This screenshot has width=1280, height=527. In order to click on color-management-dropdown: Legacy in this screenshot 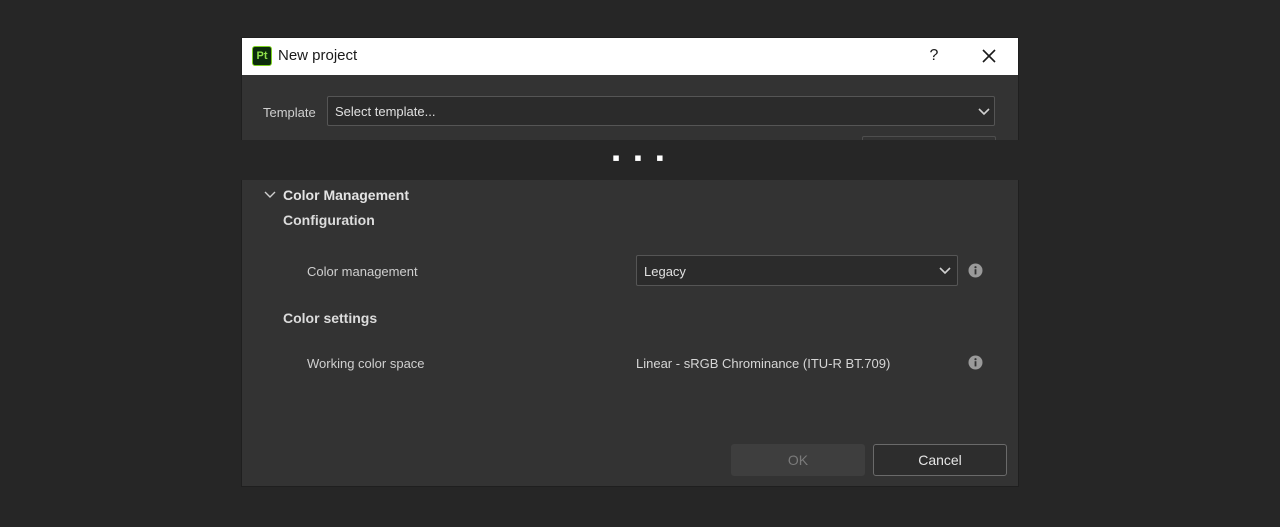, I will do `click(797, 270)`.